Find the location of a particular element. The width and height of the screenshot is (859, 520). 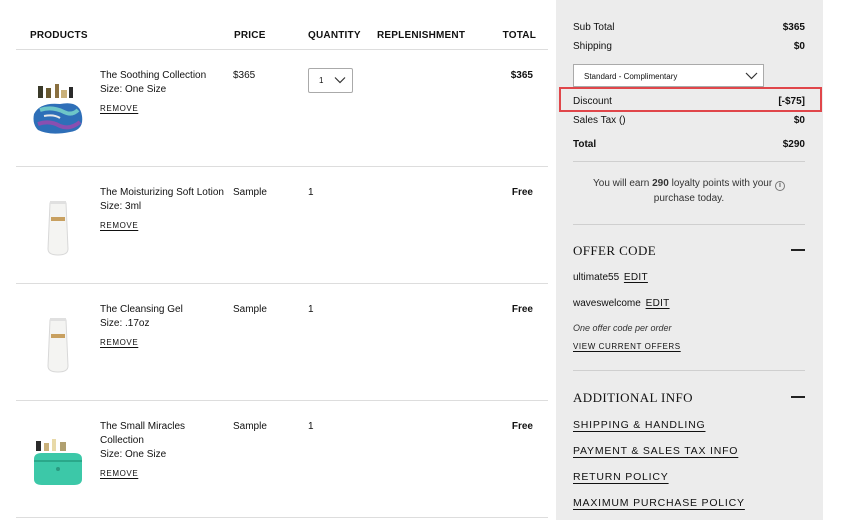

offer-code-title: OFFER CODE is located at coordinates (614, 251).